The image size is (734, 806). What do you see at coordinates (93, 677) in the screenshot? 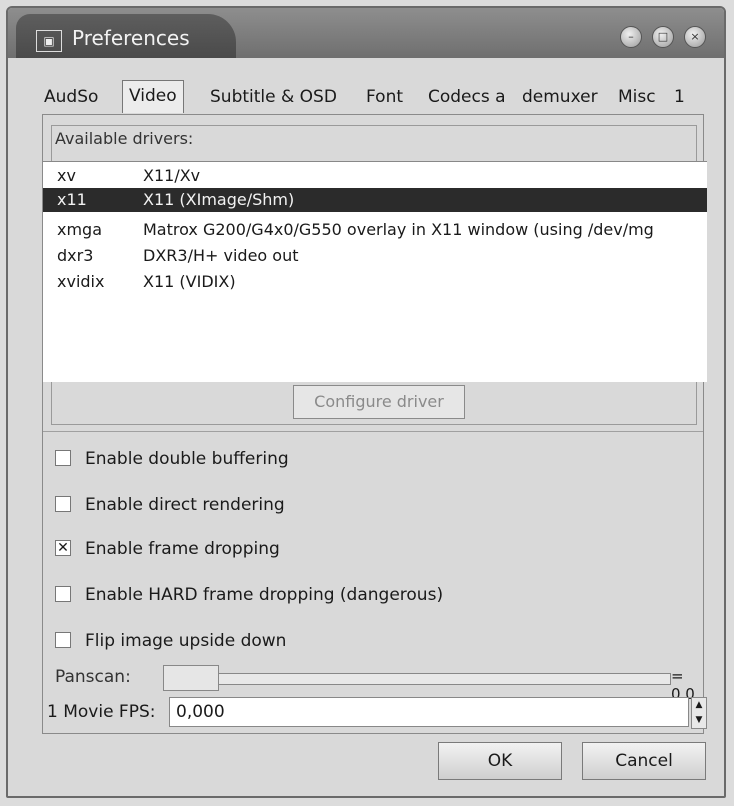
I see `panscan-label: Panscan:` at bounding box center [93, 677].